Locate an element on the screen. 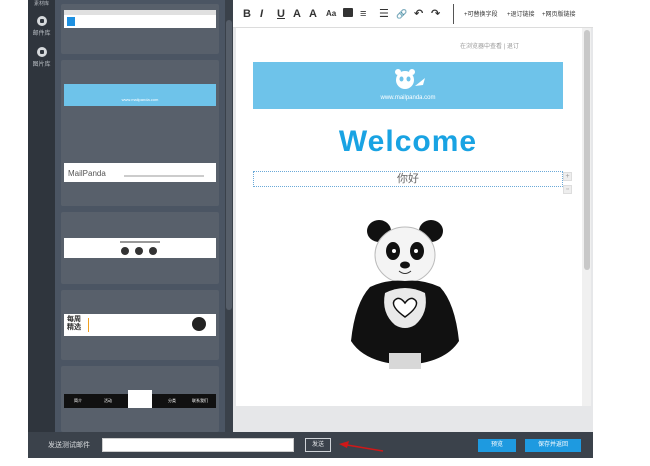 This screenshot has width=650, height=466. list-button: ☰ is located at coordinates (384, 14).